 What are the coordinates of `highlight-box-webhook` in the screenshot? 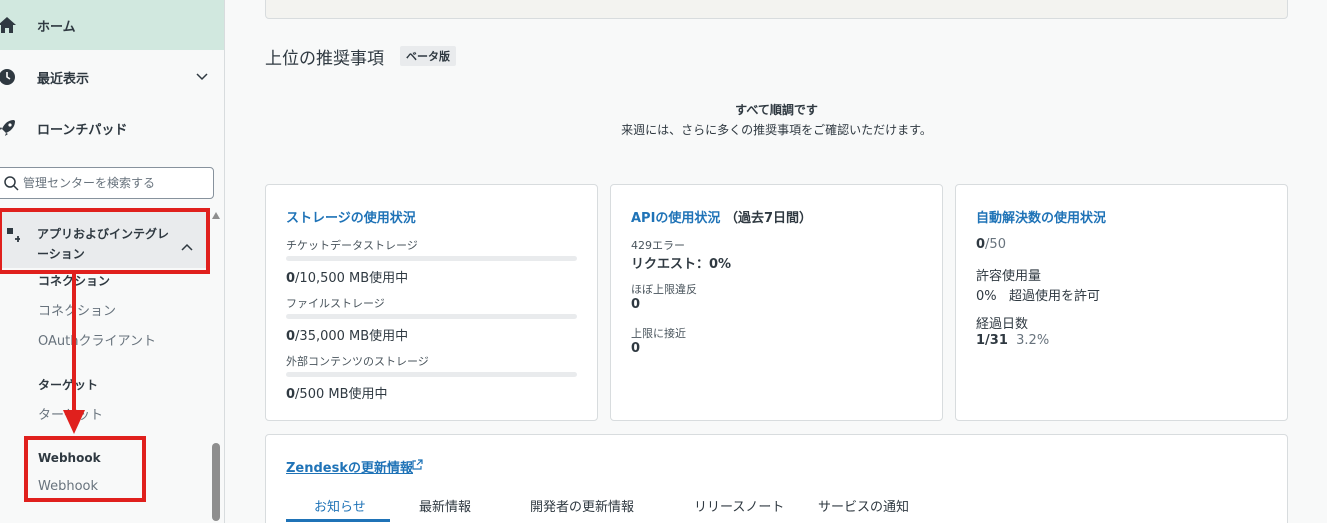 It's located at (85, 469).